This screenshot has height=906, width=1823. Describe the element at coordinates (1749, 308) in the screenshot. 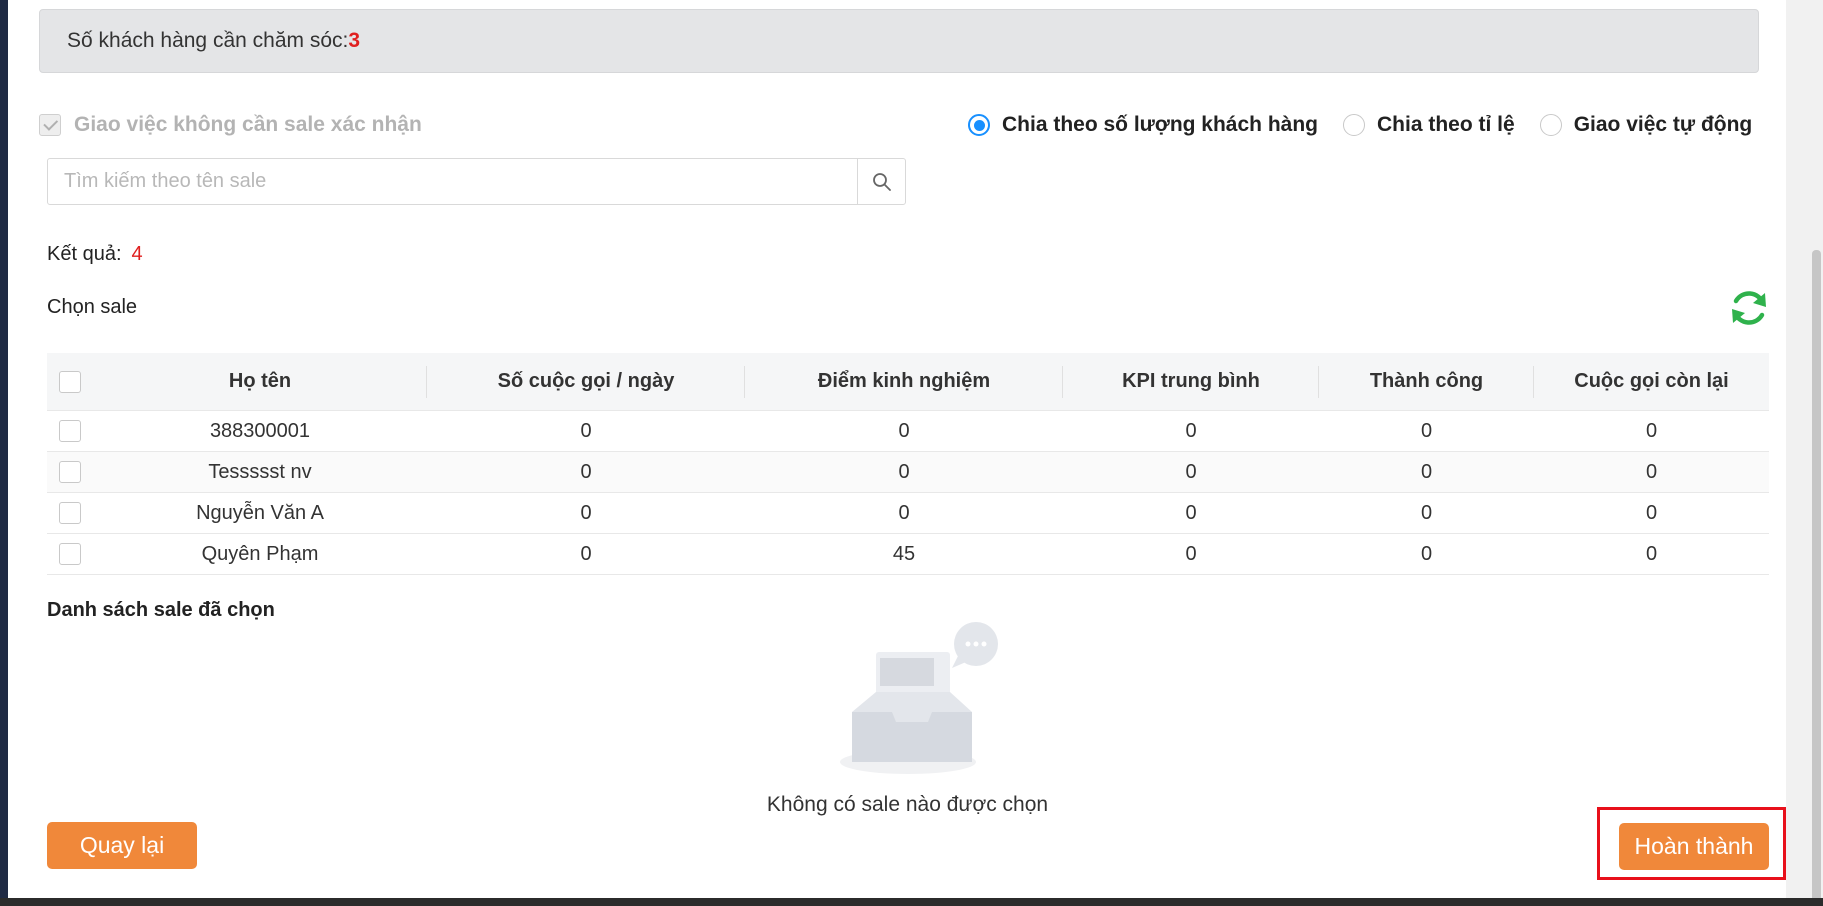

I see `refresh-icon` at that location.